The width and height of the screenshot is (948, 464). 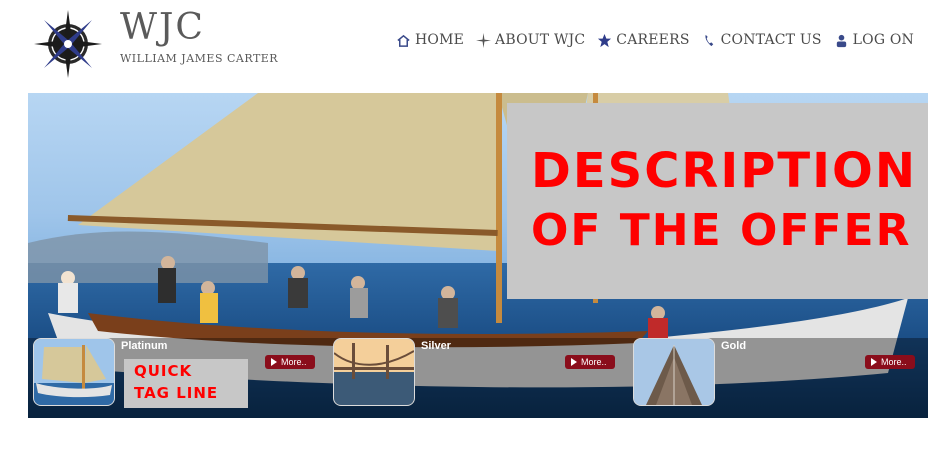 I want to click on more-button-silver: More.., so click(x=590, y=362).